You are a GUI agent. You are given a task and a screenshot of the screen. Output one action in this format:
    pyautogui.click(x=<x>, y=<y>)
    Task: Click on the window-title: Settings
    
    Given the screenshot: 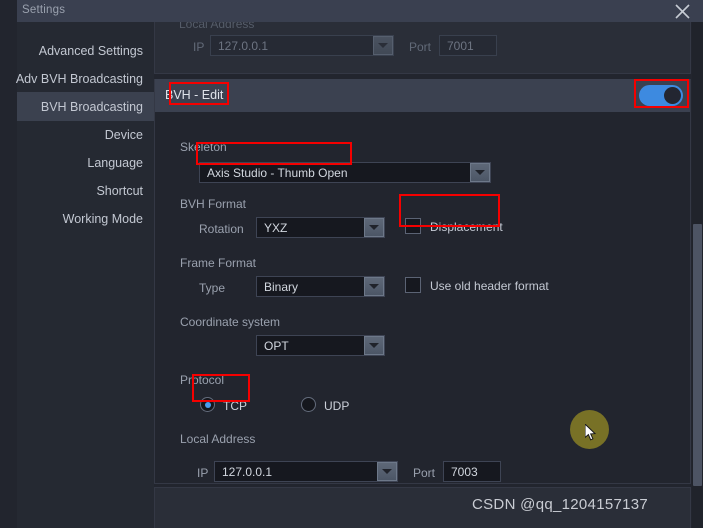 What is the action you would take?
    pyautogui.click(x=44, y=10)
    